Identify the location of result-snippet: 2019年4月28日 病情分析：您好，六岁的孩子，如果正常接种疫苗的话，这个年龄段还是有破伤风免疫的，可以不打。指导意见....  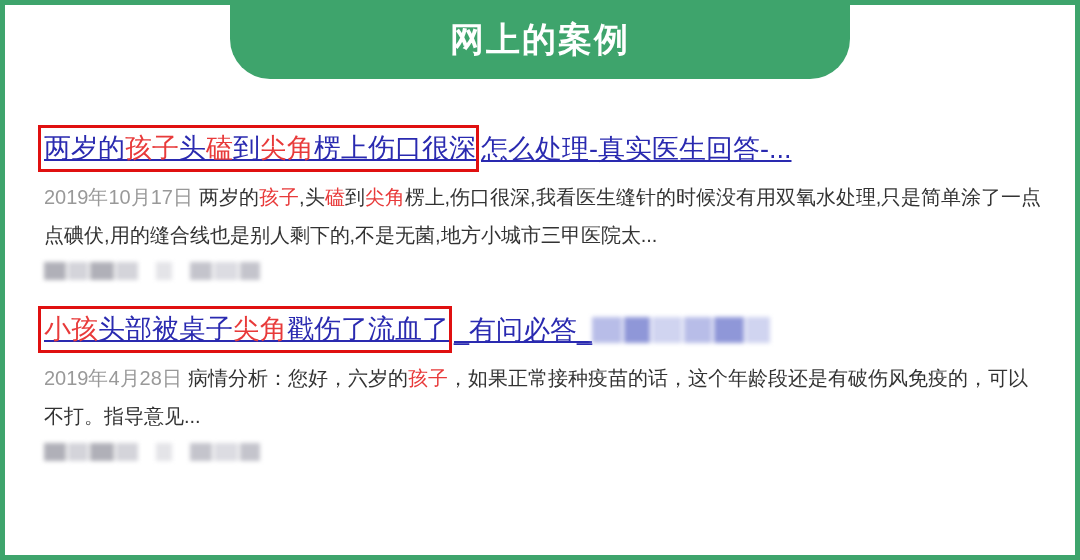
(536, 397).